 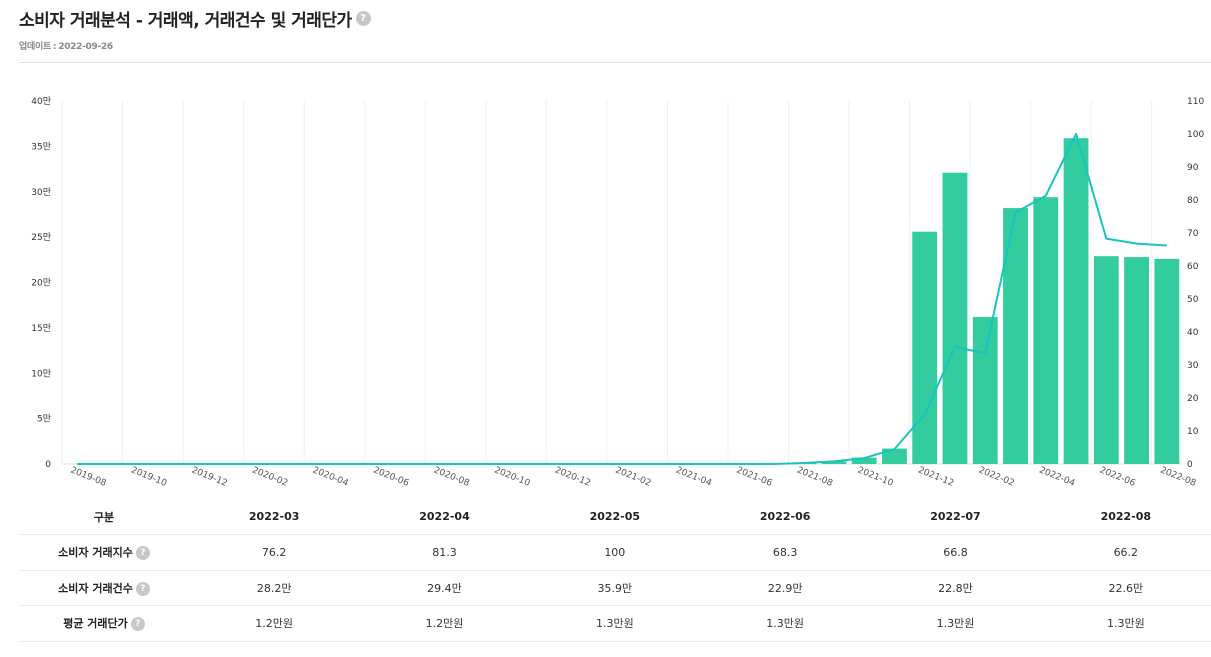 I want to click on left-tick-label: 40만, so click(x=41, y=101).